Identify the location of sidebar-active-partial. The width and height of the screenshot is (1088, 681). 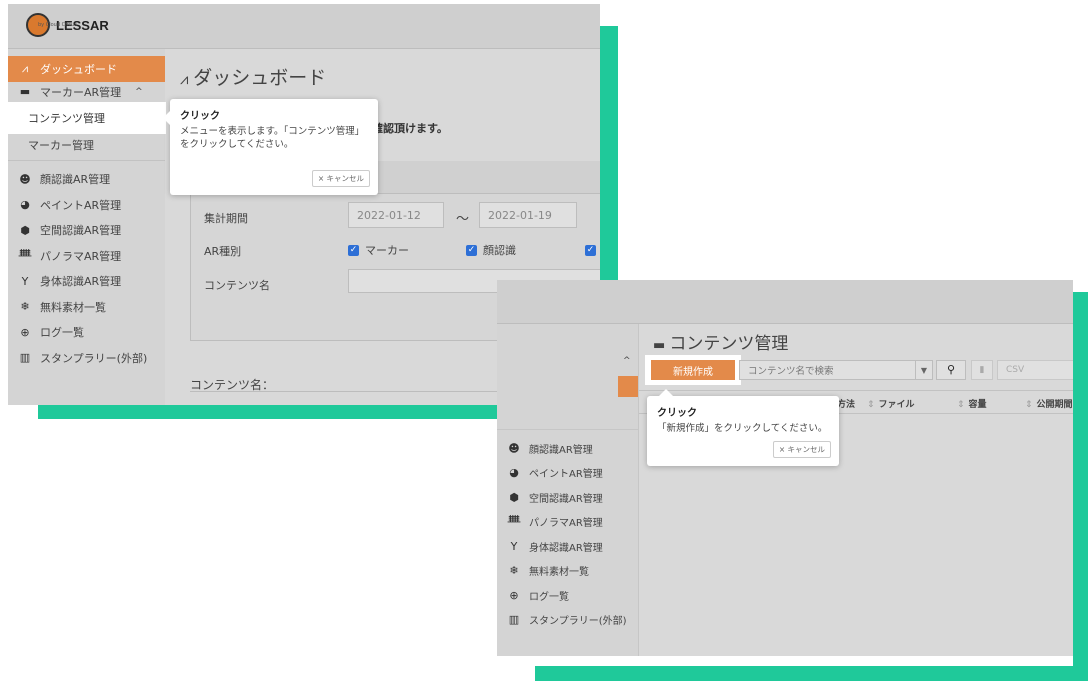
(628, 386).